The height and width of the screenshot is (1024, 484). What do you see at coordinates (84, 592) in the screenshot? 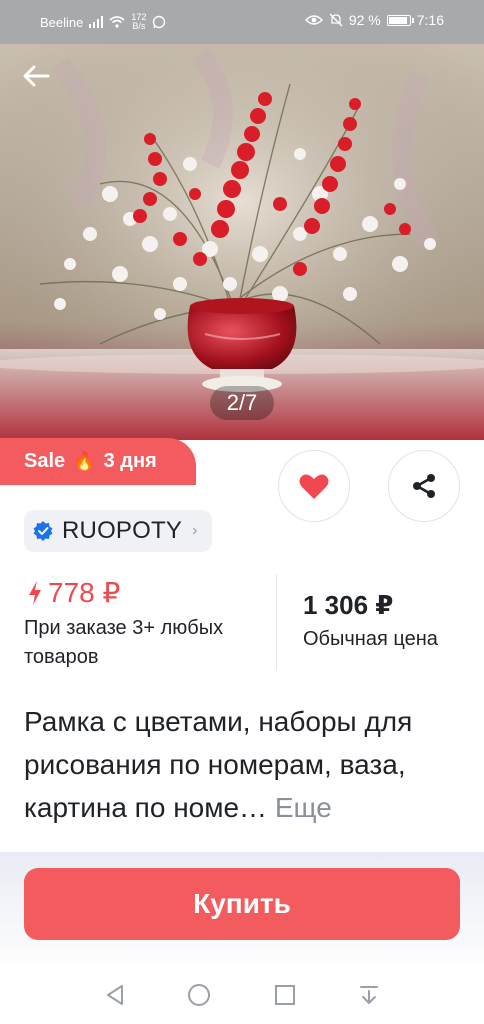
I see `promo-price-value: 778 ₽` at bounding box center [84, 592].